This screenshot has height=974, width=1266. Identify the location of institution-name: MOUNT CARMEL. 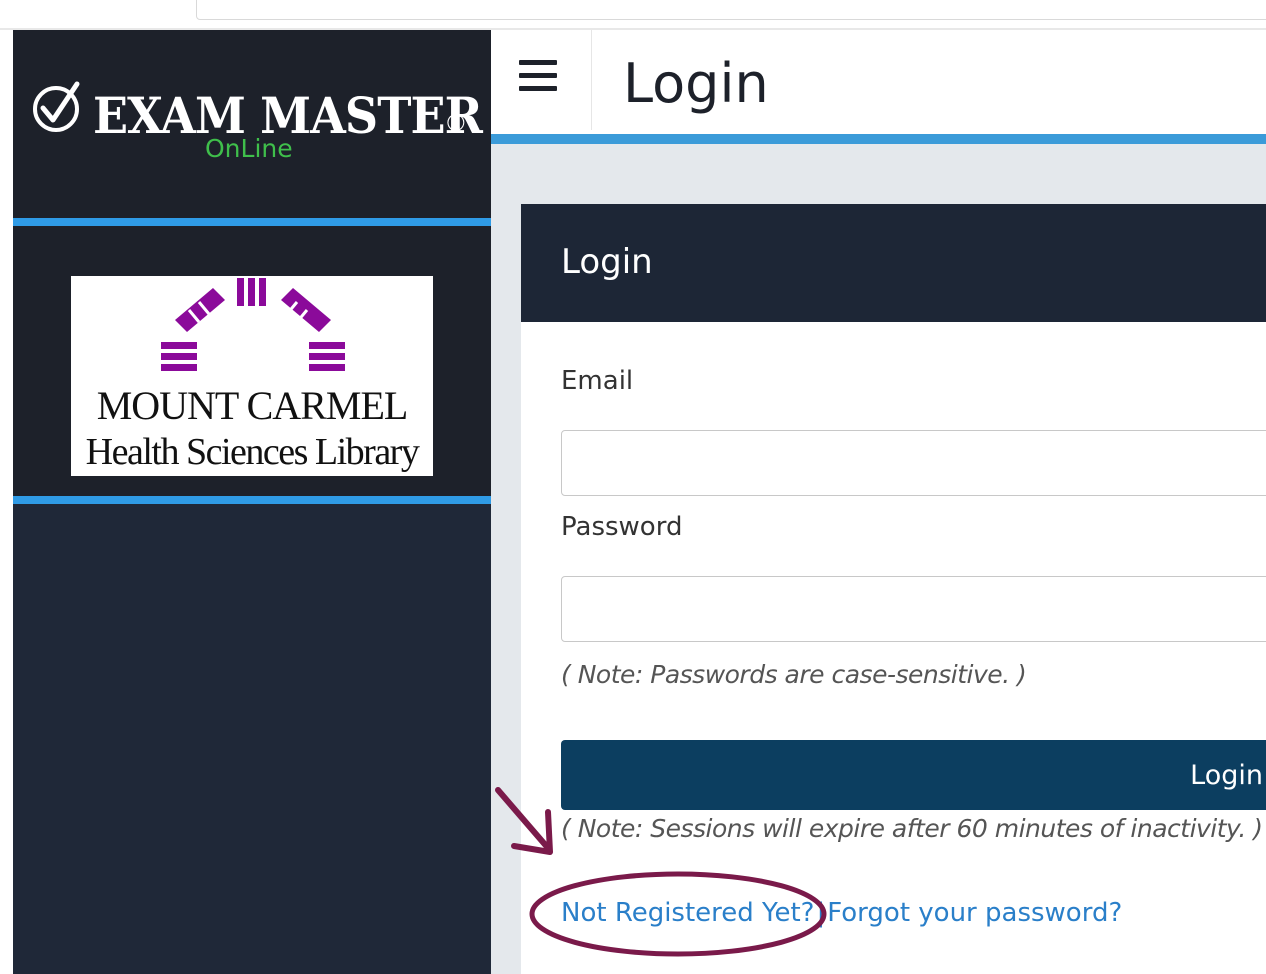
(252, 405).